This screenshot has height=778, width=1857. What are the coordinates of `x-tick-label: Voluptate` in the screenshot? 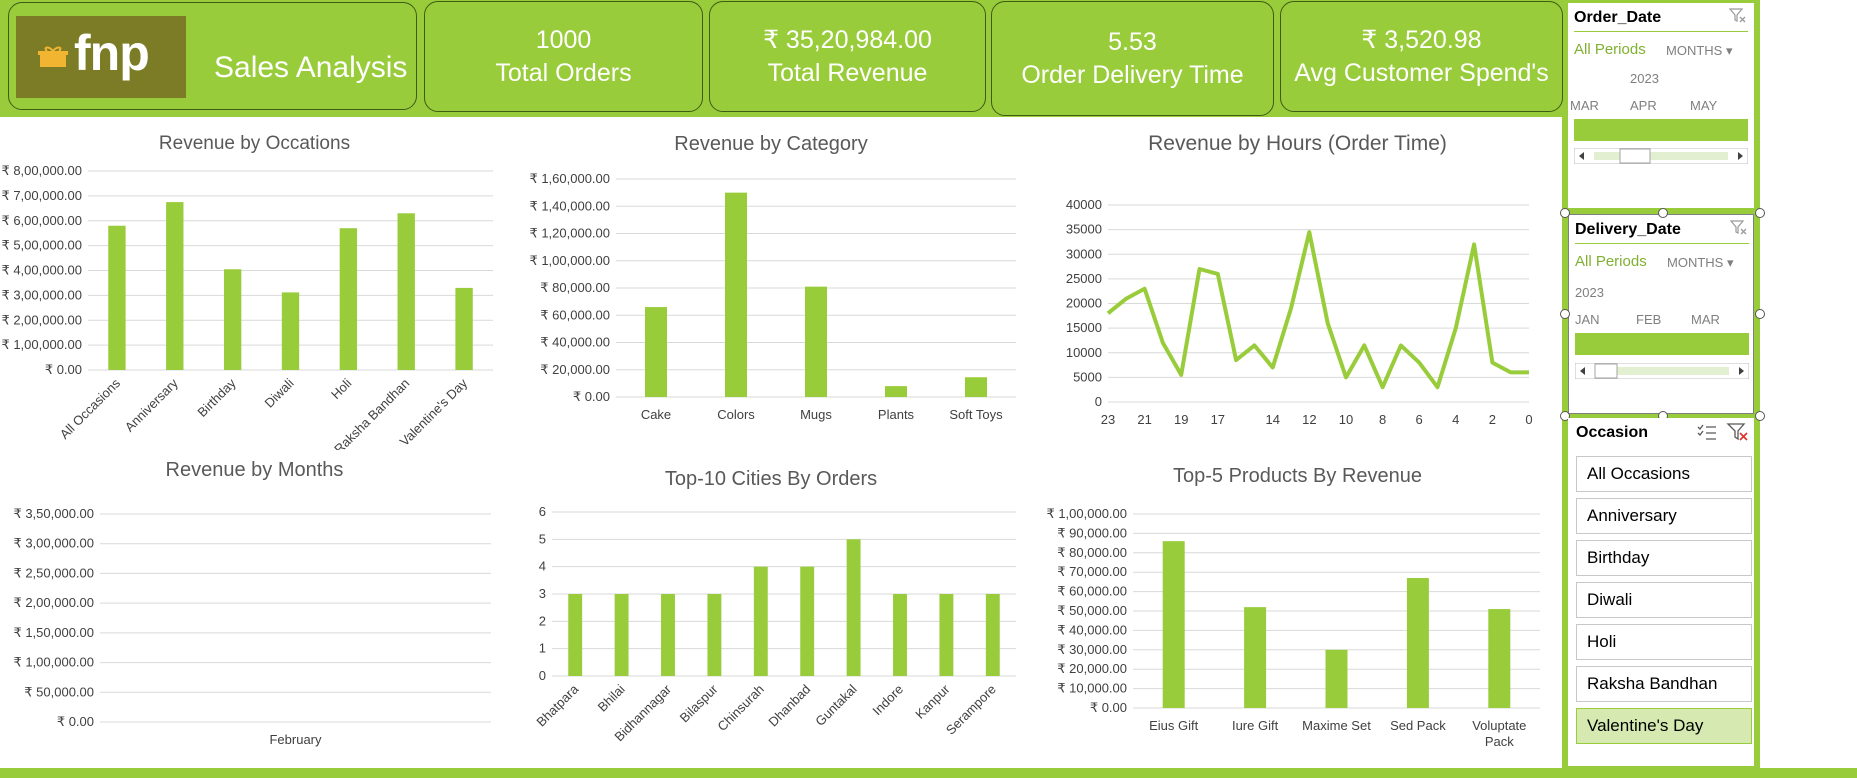 It's located at (1499, 725).